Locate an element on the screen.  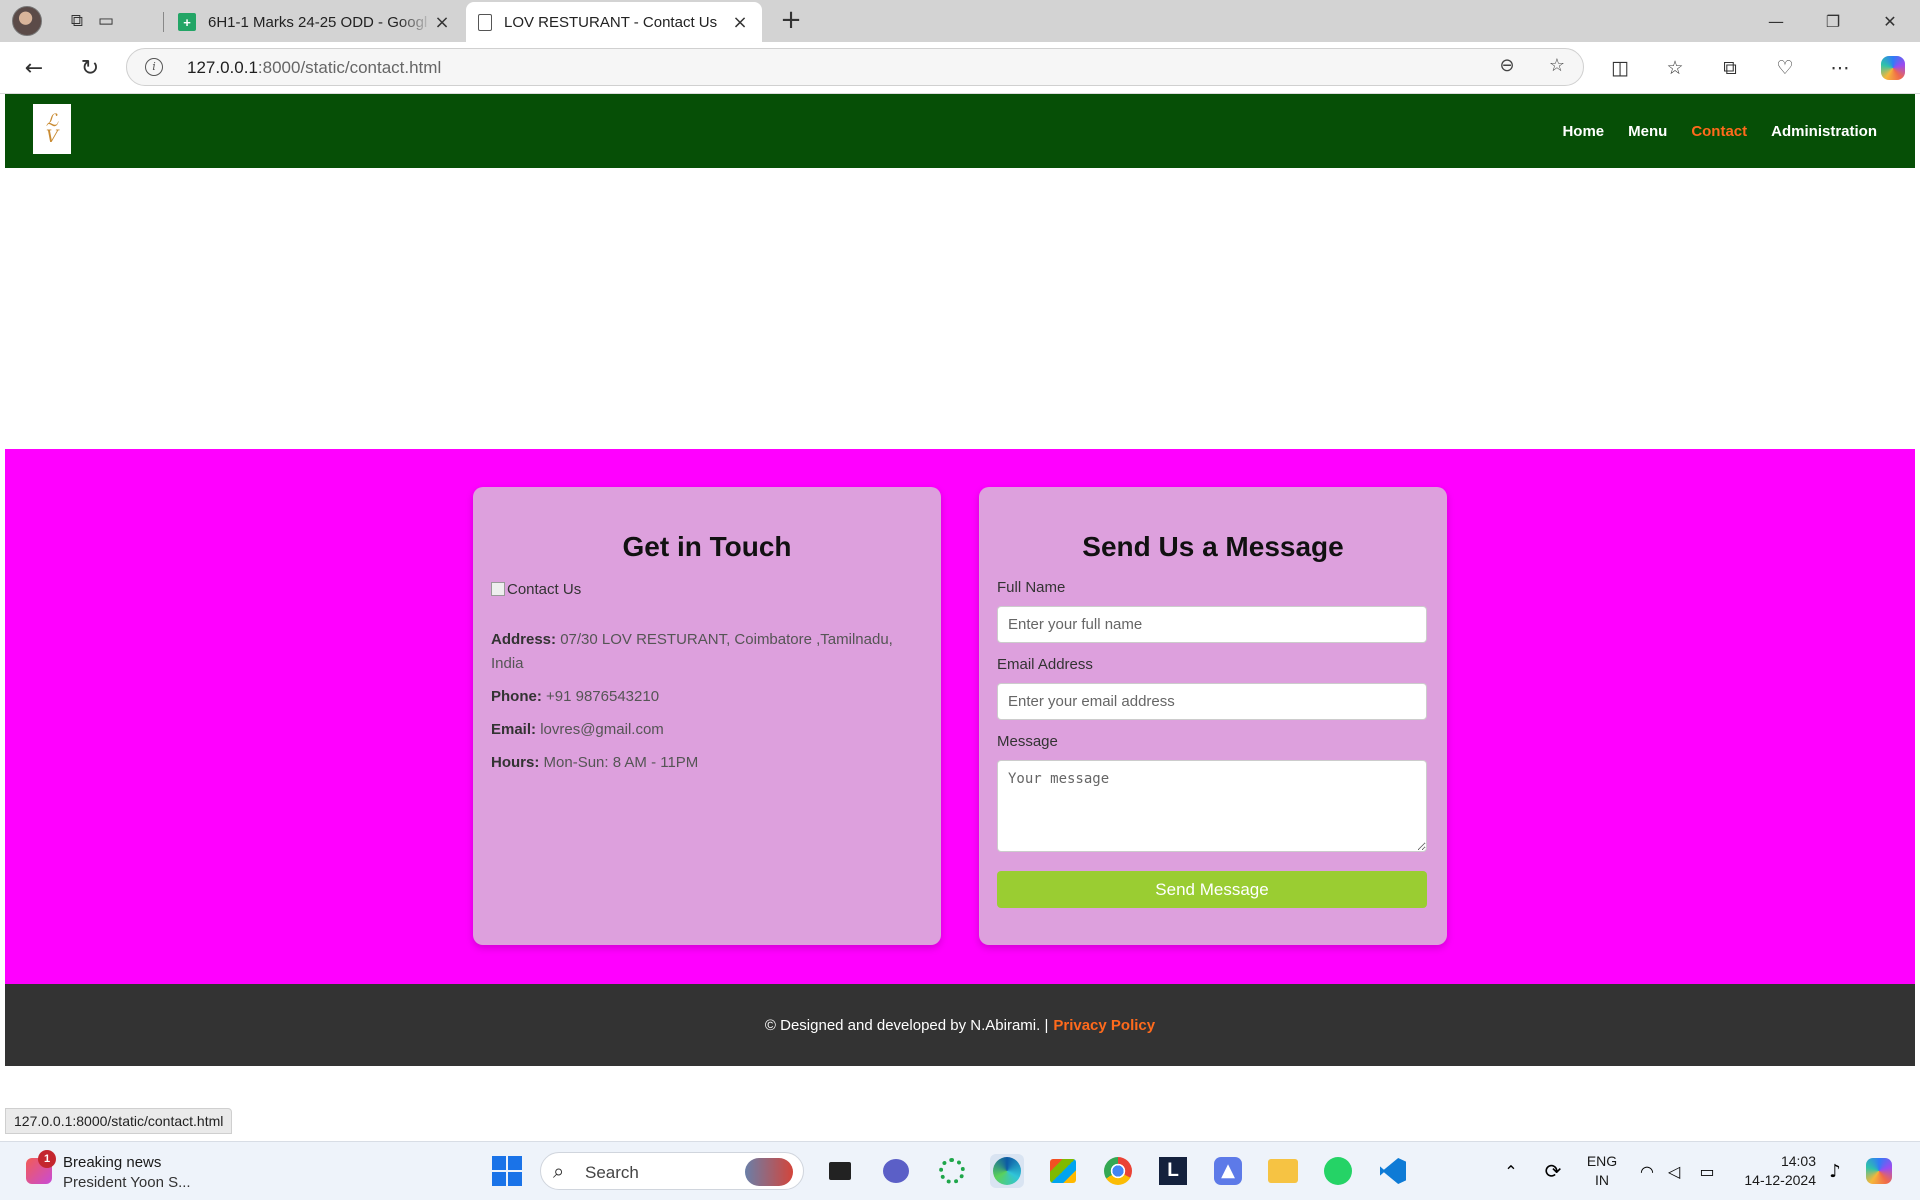
teams-chat-icon is located at coordinates (896, 1171).